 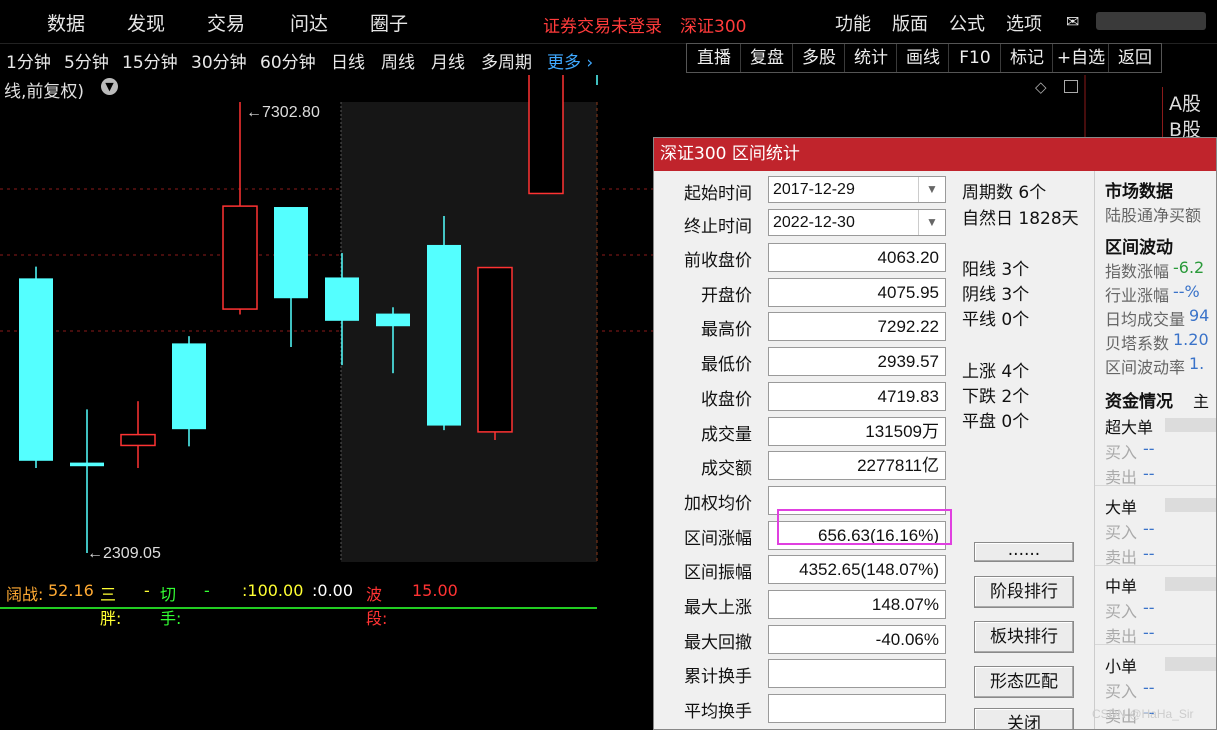 What do you see at coordinates (1026, 58) in the screenshot?
I see `tool-mark: 标记` at bounding box center [1026, 58].